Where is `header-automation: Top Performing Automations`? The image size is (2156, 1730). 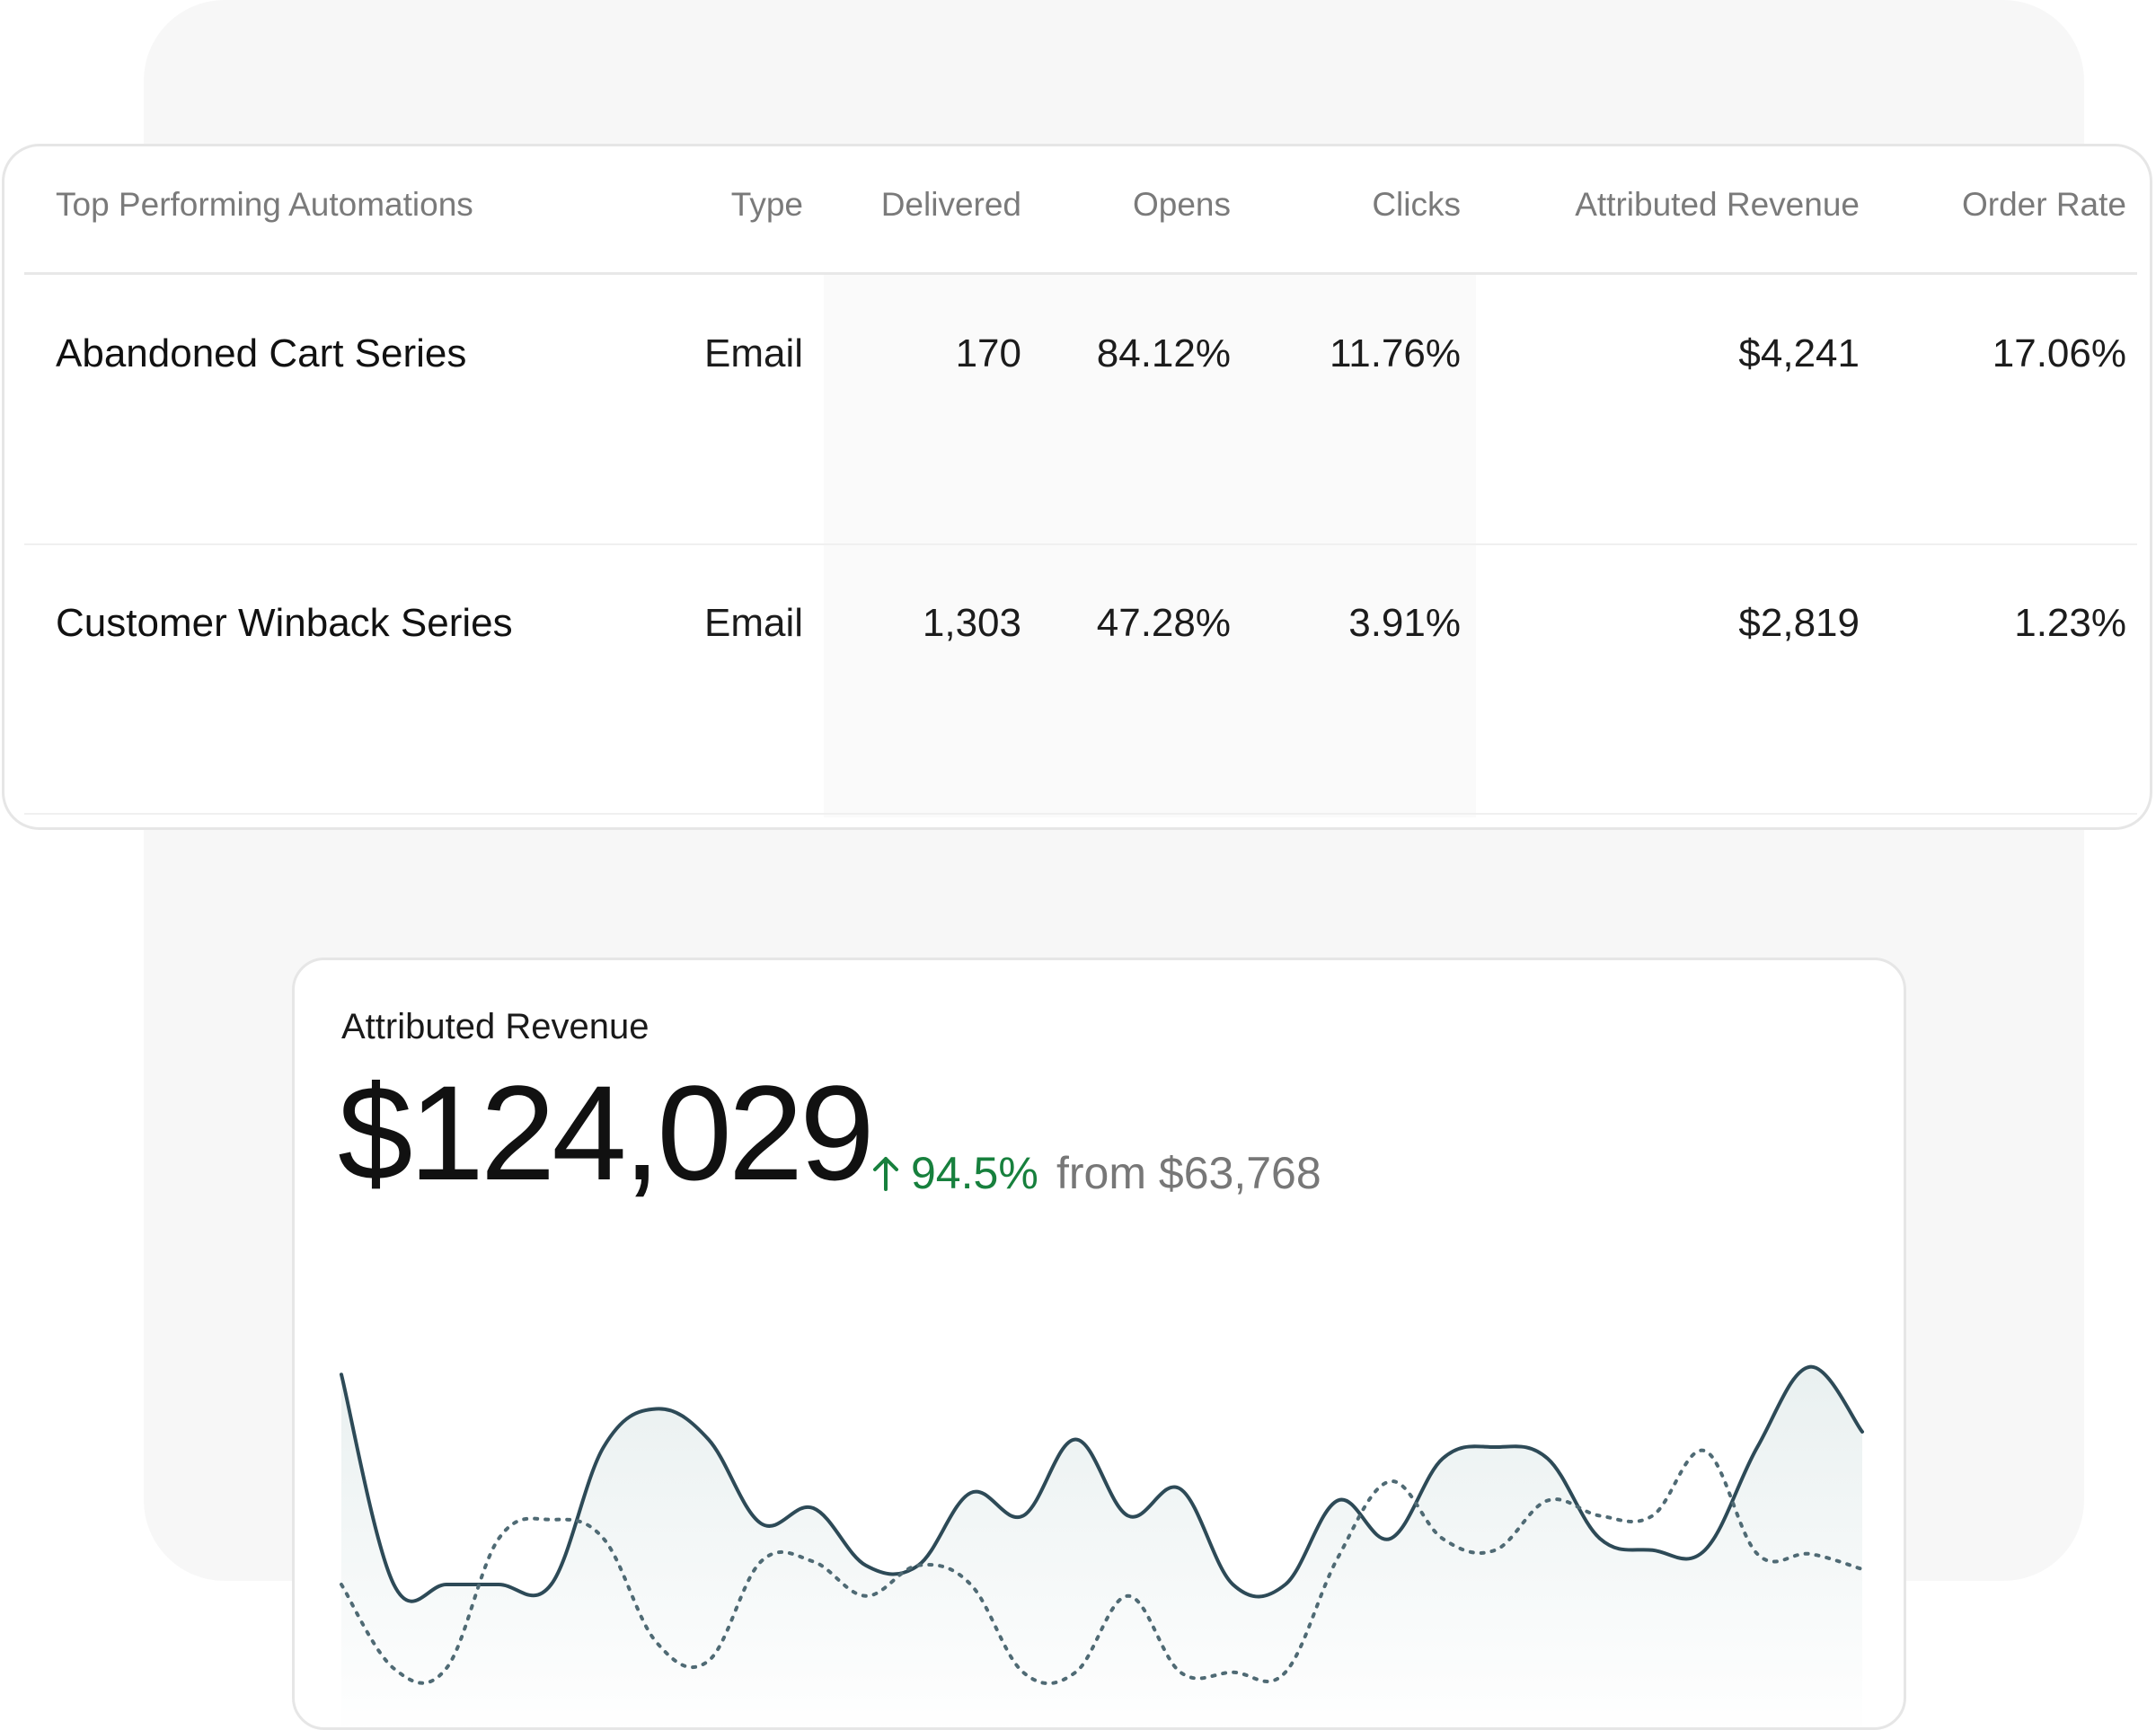
header-automation: Top Performing Automations is located at coordinates (265, 205).